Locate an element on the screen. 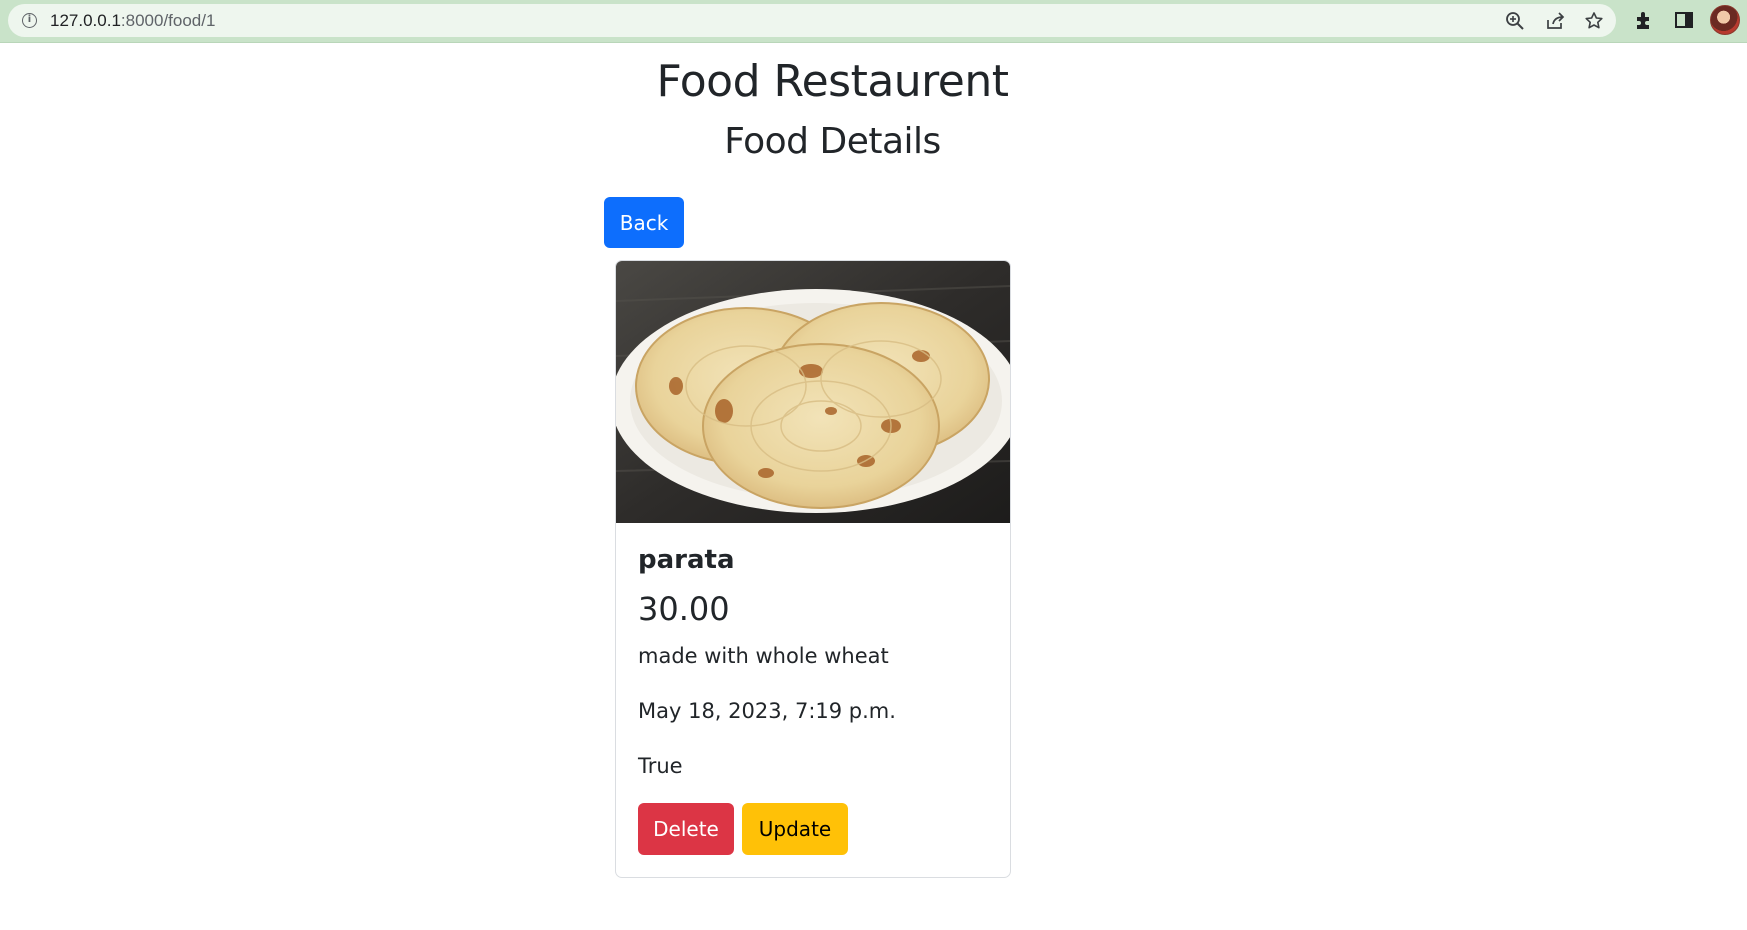 This screenshot has height=930, width=1747. zoom-icon is located at coordinates (1515, 21).